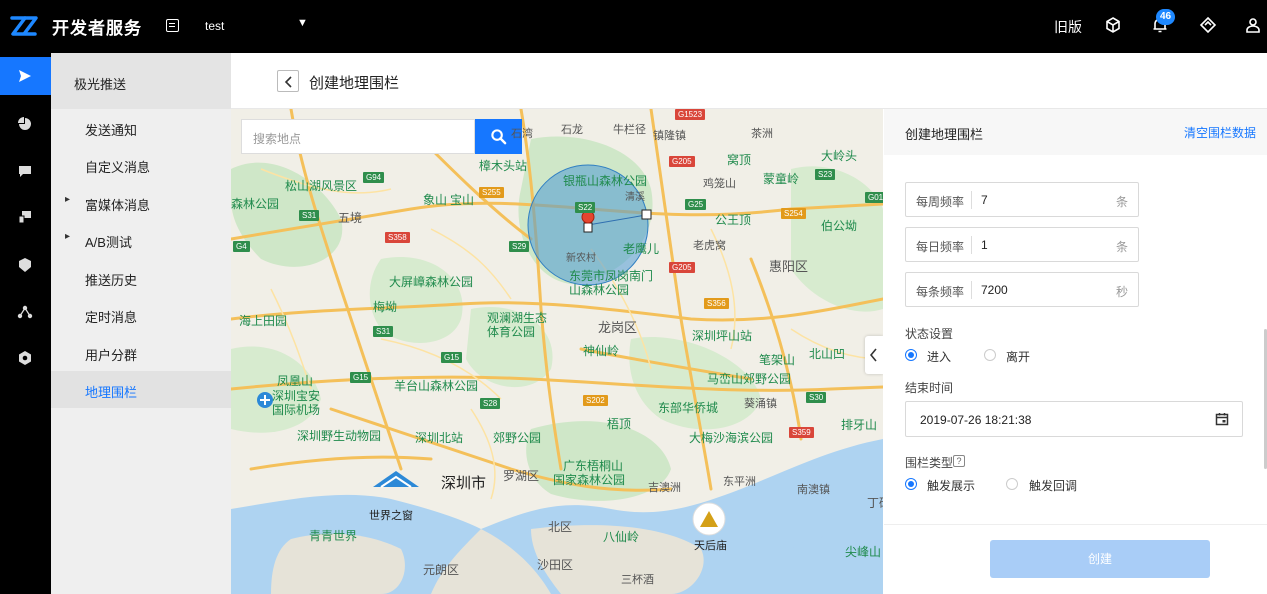 The width and height of the screenshot is (1267, 594). Describe the element at coordinates (990, 355) in the screenshot. I see `status-leave-radio` at that location.